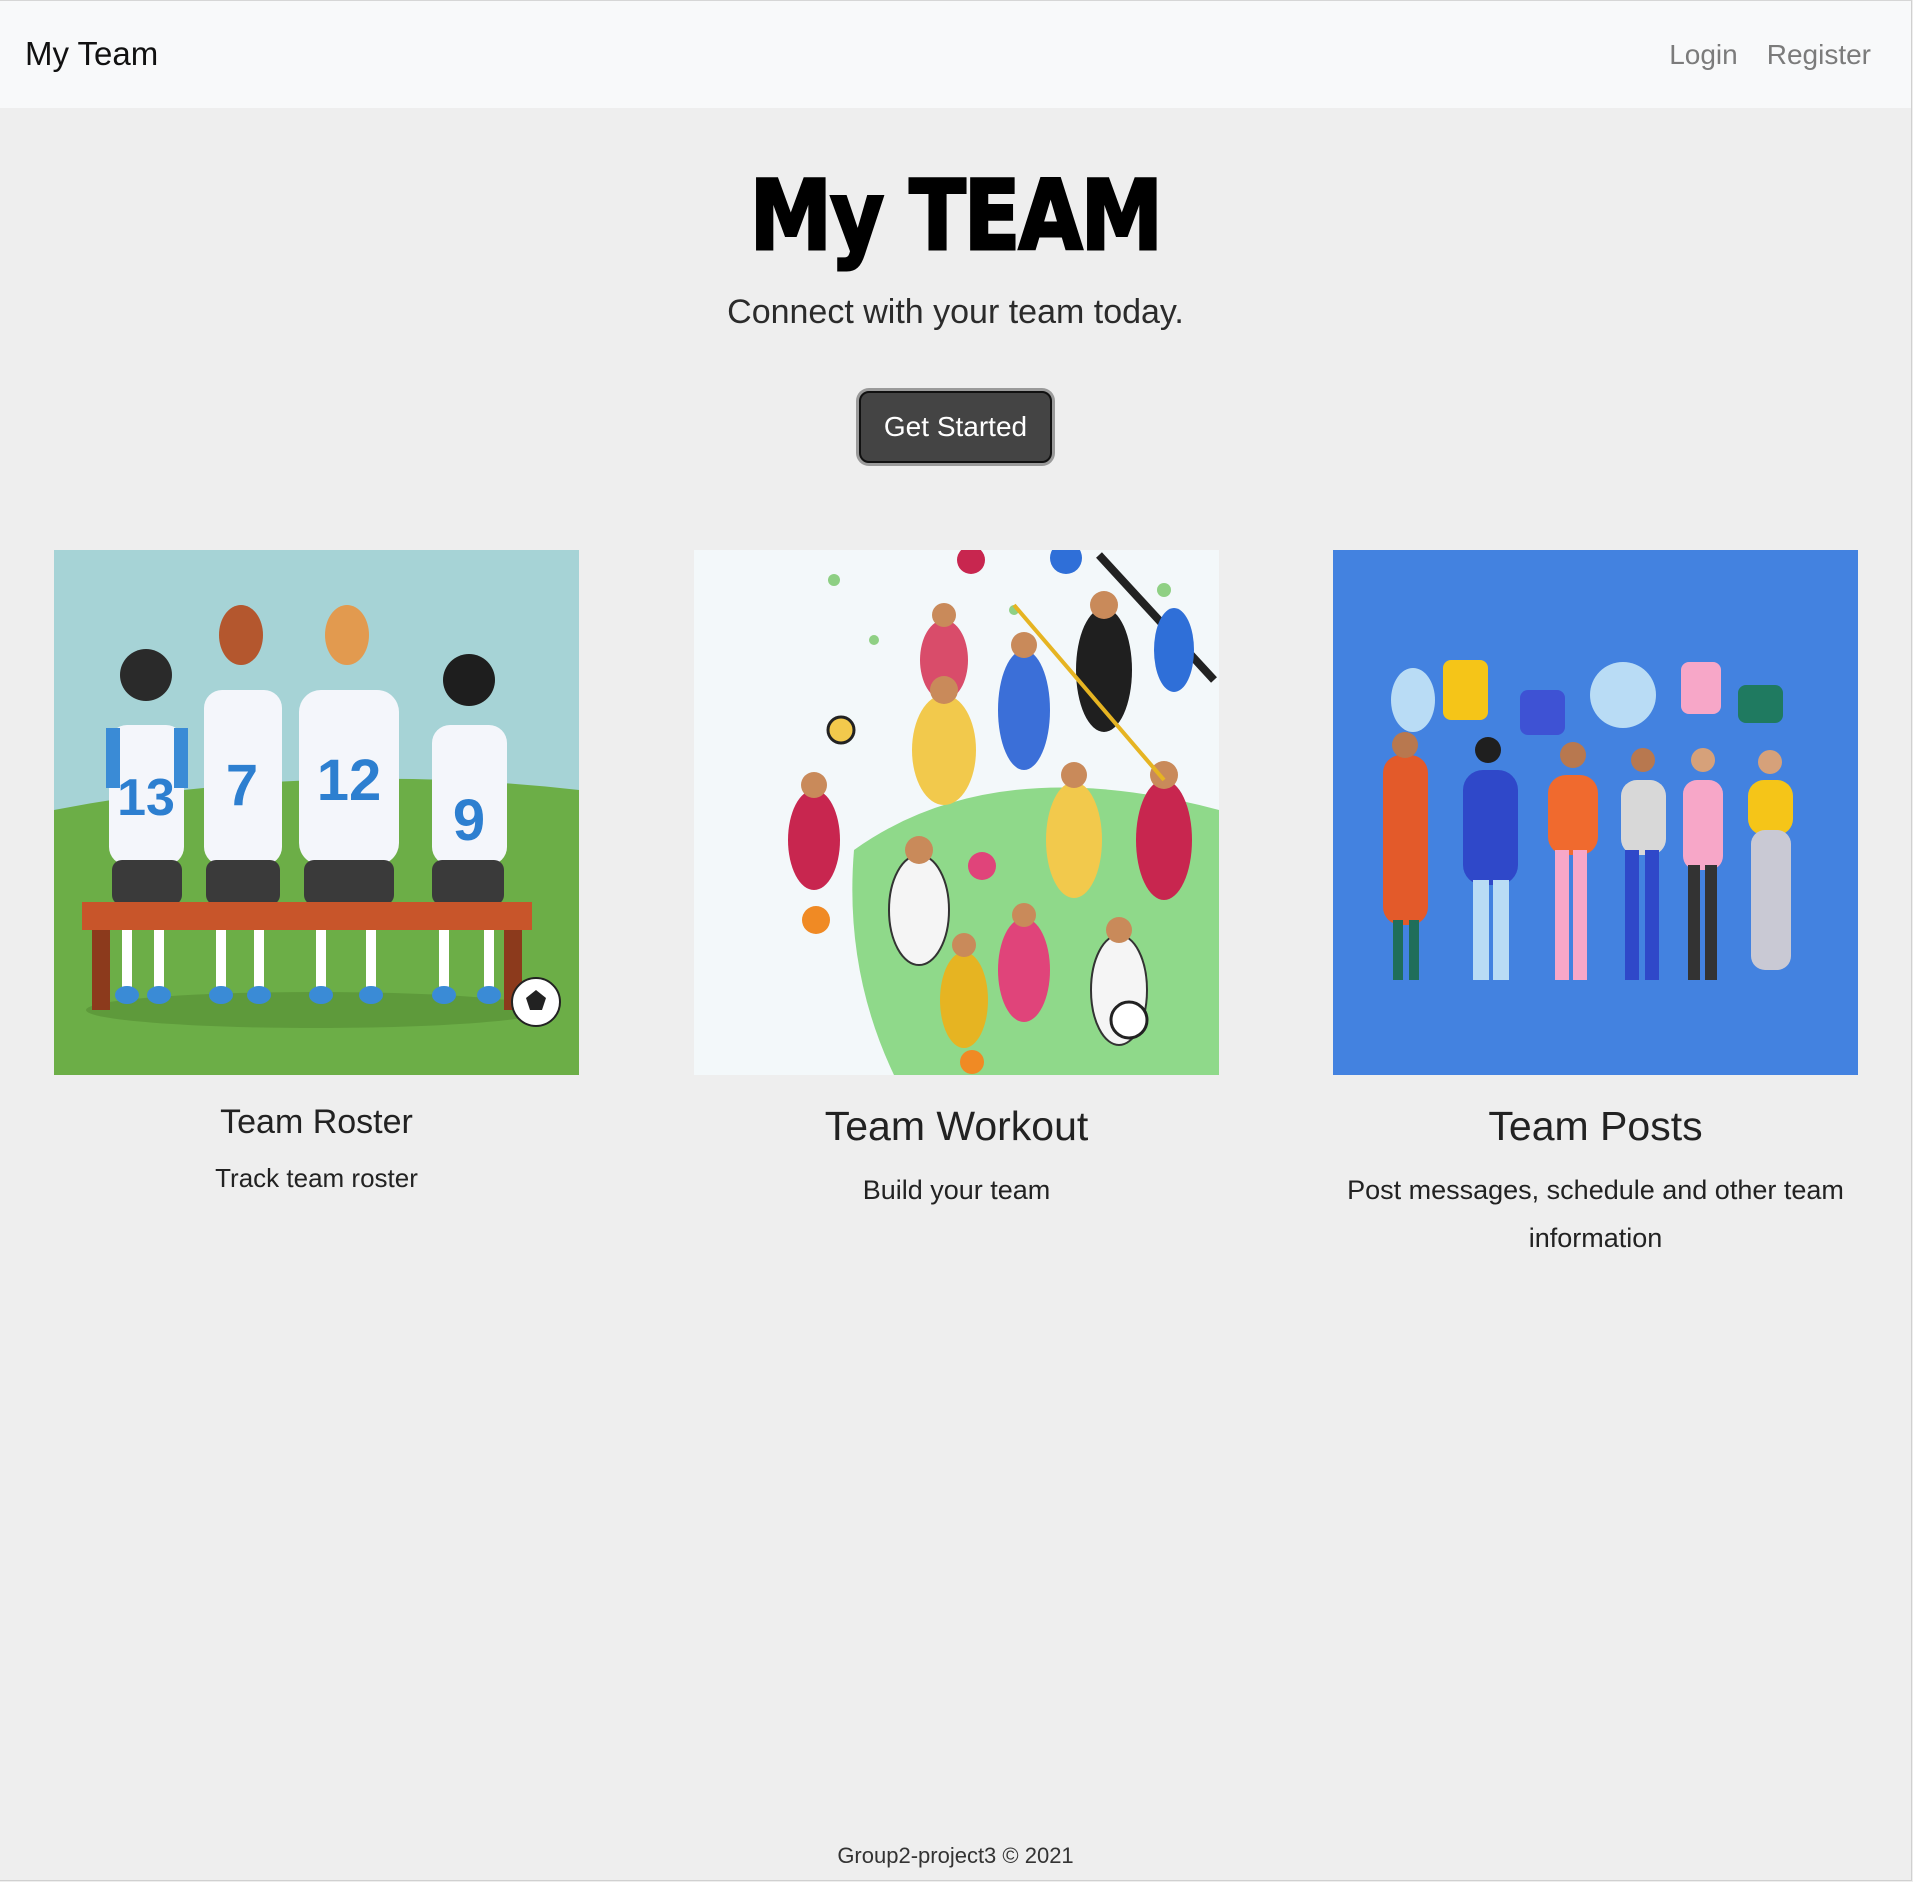 The width and height of the screenshot is (1913, 1882). What do you see at coordinates (955, 54) in the screenshot?
I see `navbar: My Team Login Register` at bounding box center [955, 54].